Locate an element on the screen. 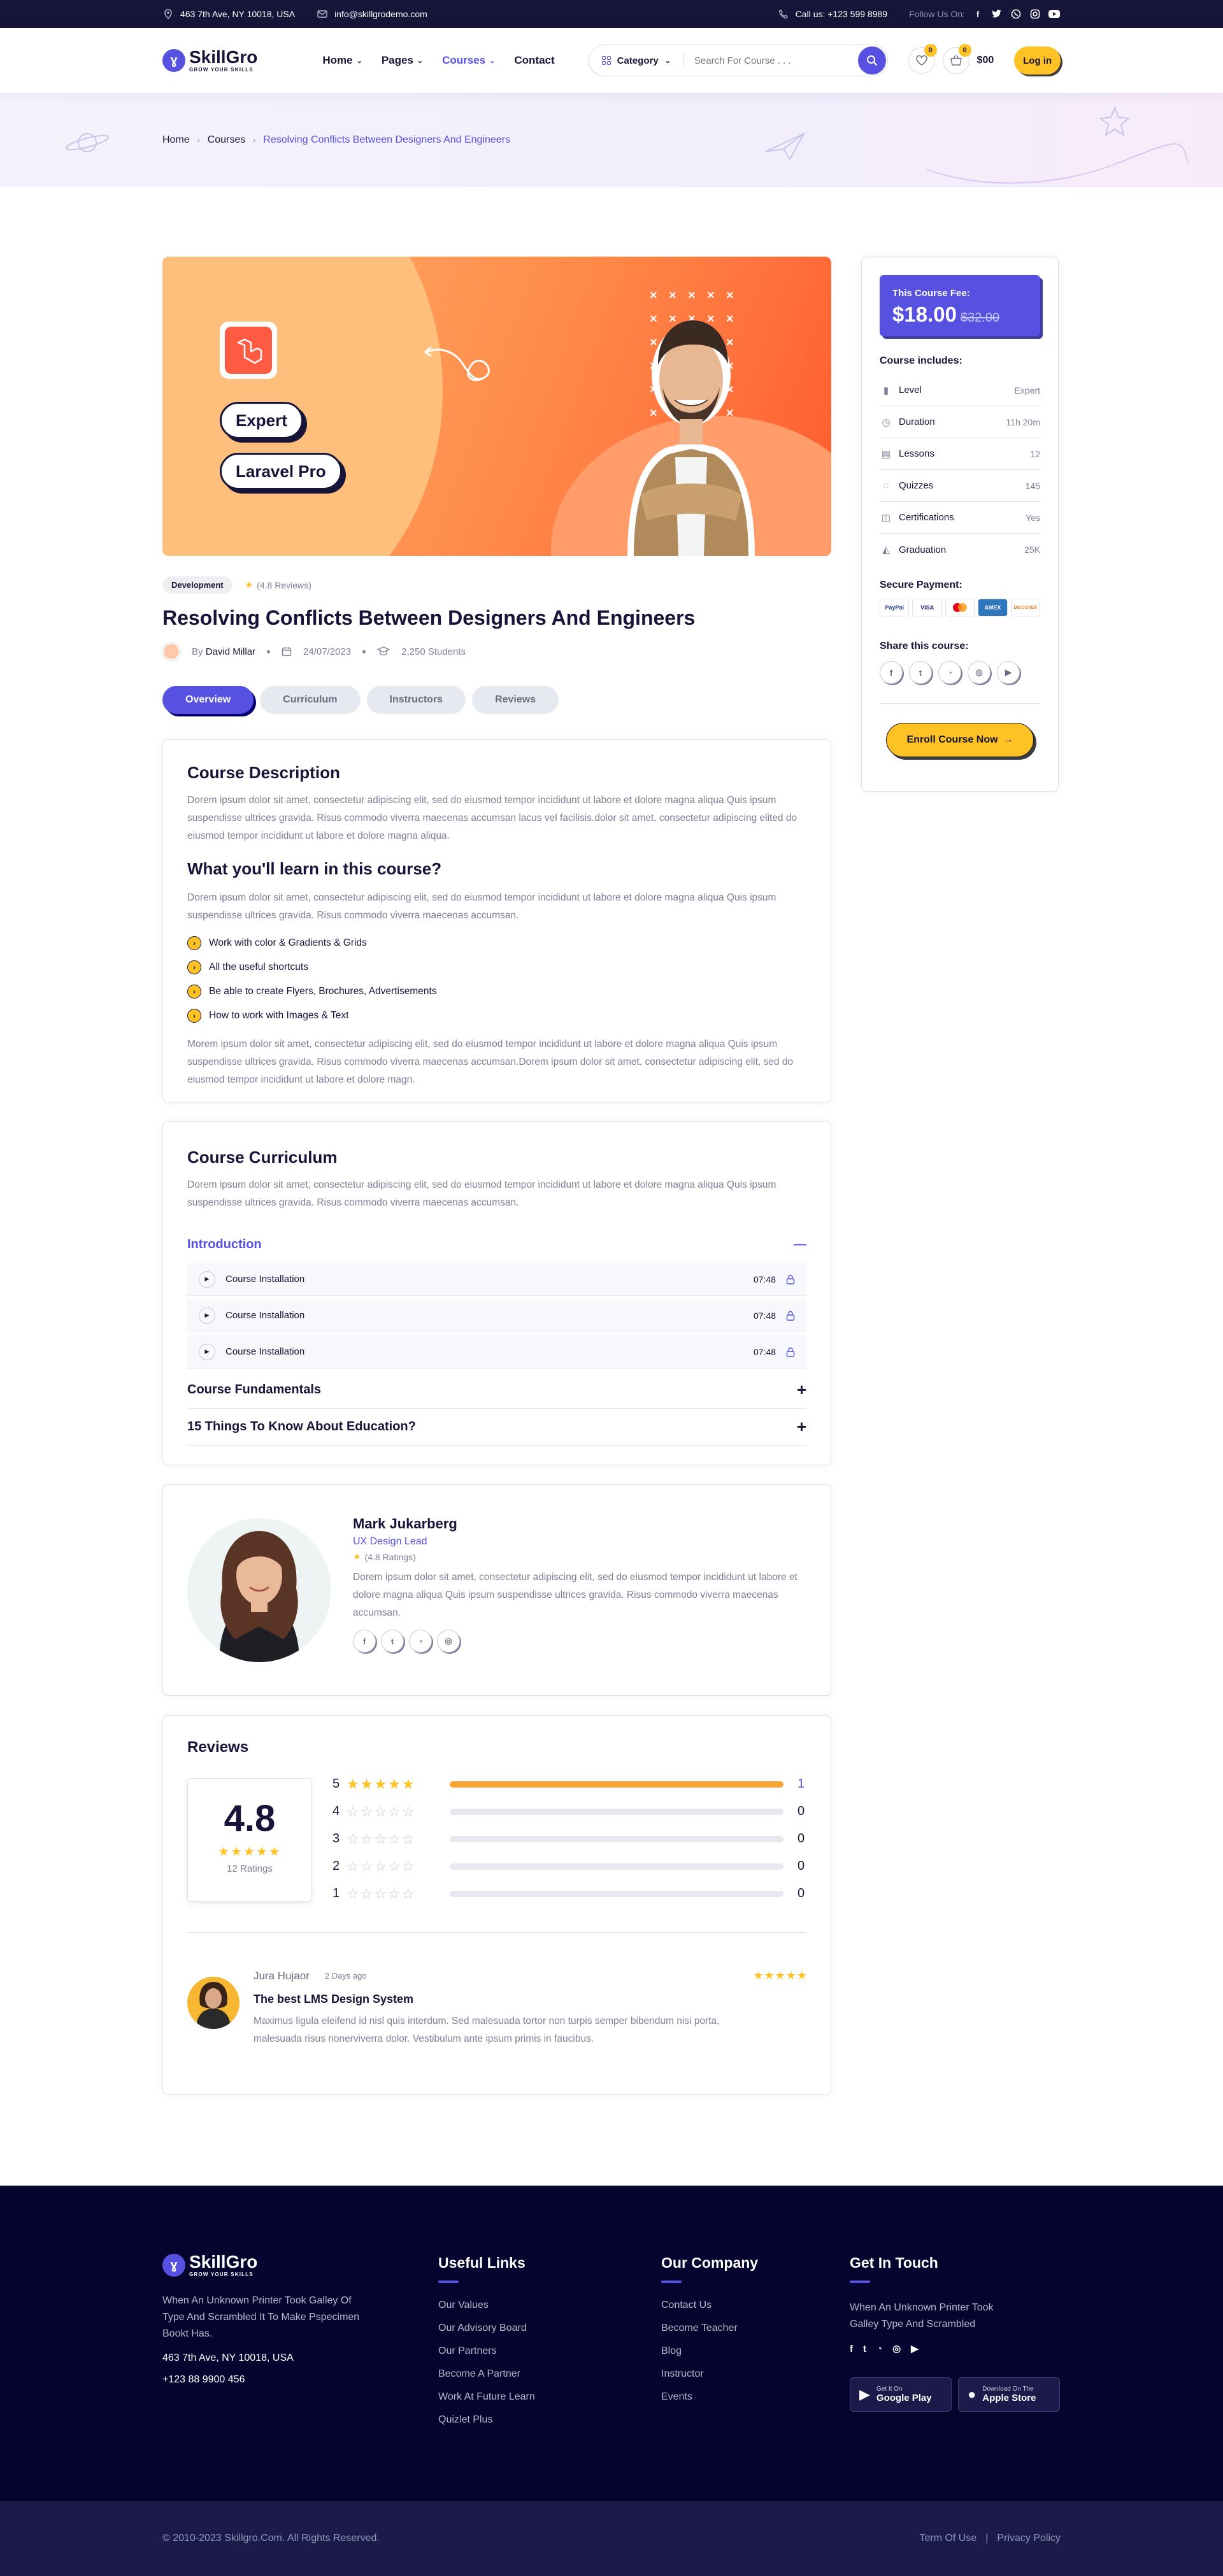  enroll-button: Enroll Course Now → is located at coordinates (960, 740).